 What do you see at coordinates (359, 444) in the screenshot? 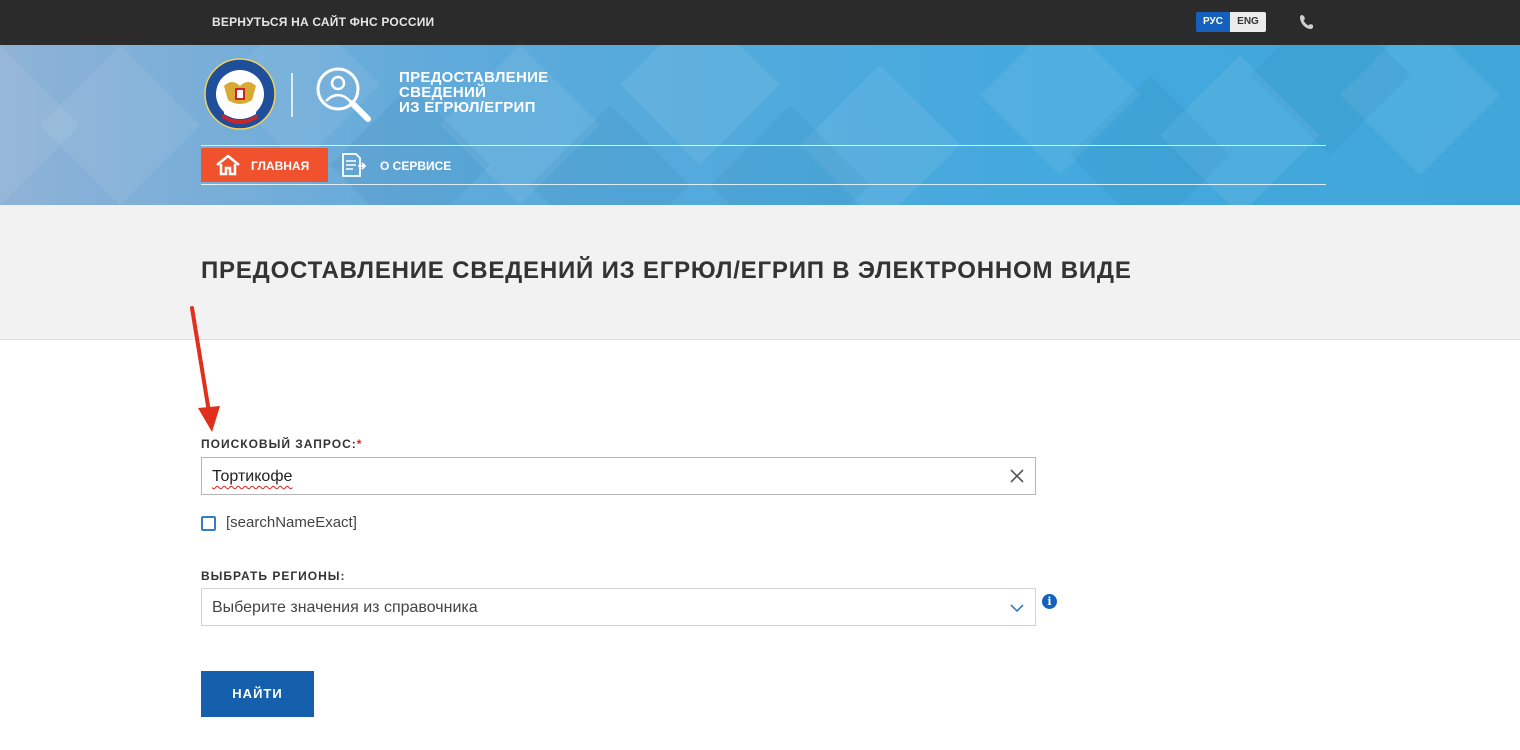
I see `required-mark: *` at bounding box center [359, 444].